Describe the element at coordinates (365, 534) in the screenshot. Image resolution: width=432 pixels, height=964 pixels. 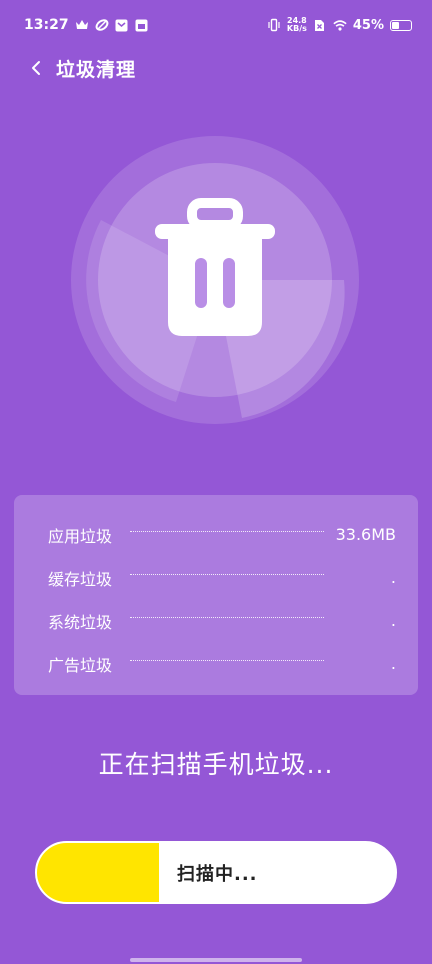
I see `junk-value: 33.6MB` at that location.